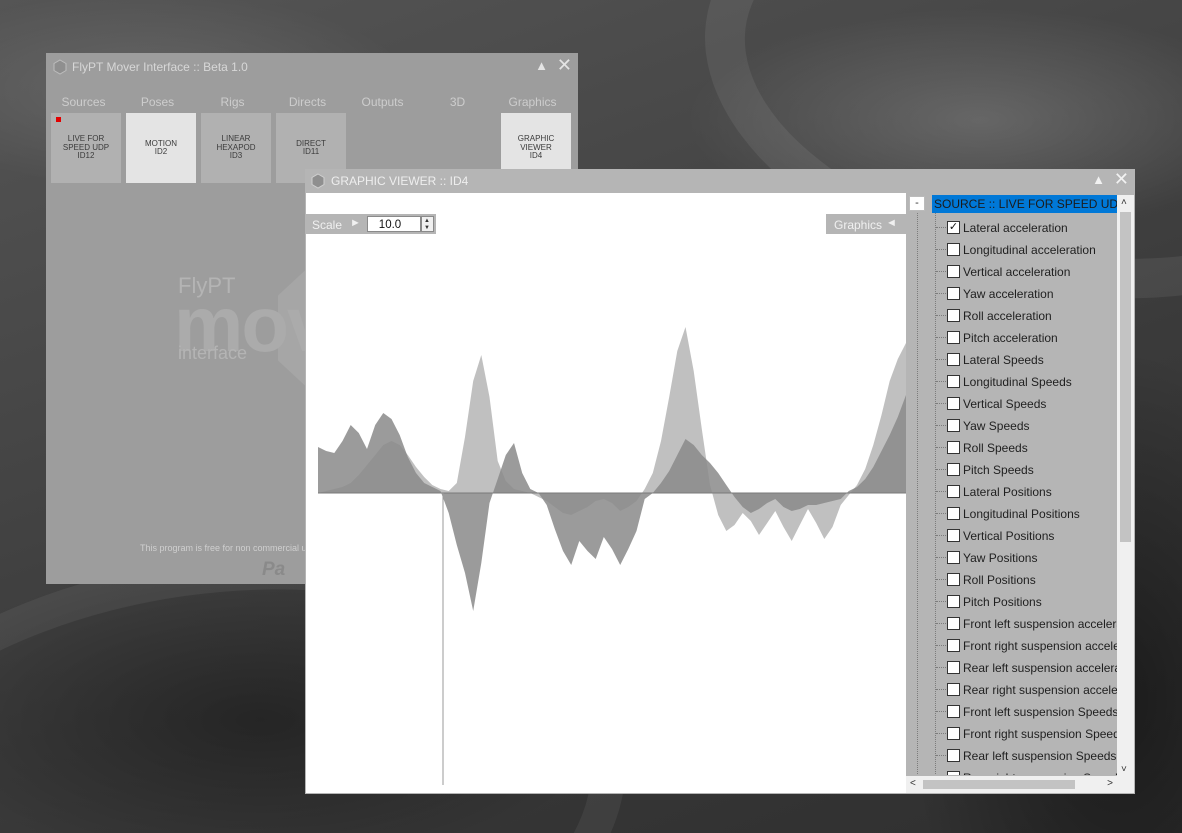 The height and width of the screenshot is (833, 1182). Describe the element at coordinates (382, 102) in the screenshot. I see `tab-outputs: Outputs` at that location.